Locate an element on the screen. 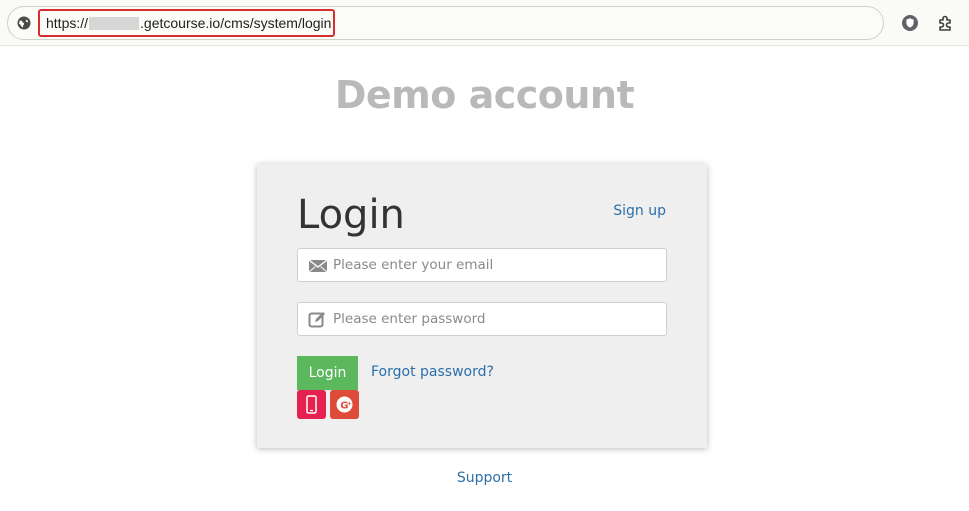  email-field-wrapper is located at coordinates (482, 265).